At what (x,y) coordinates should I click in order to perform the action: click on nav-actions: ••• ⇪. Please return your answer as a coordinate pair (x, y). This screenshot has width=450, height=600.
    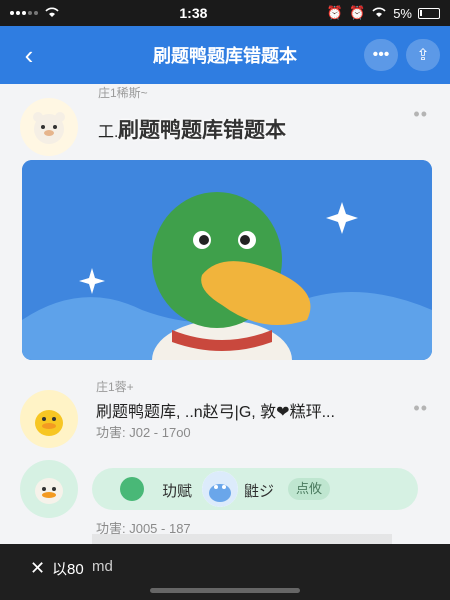
    Looking at the image, I should click on (402, 55).